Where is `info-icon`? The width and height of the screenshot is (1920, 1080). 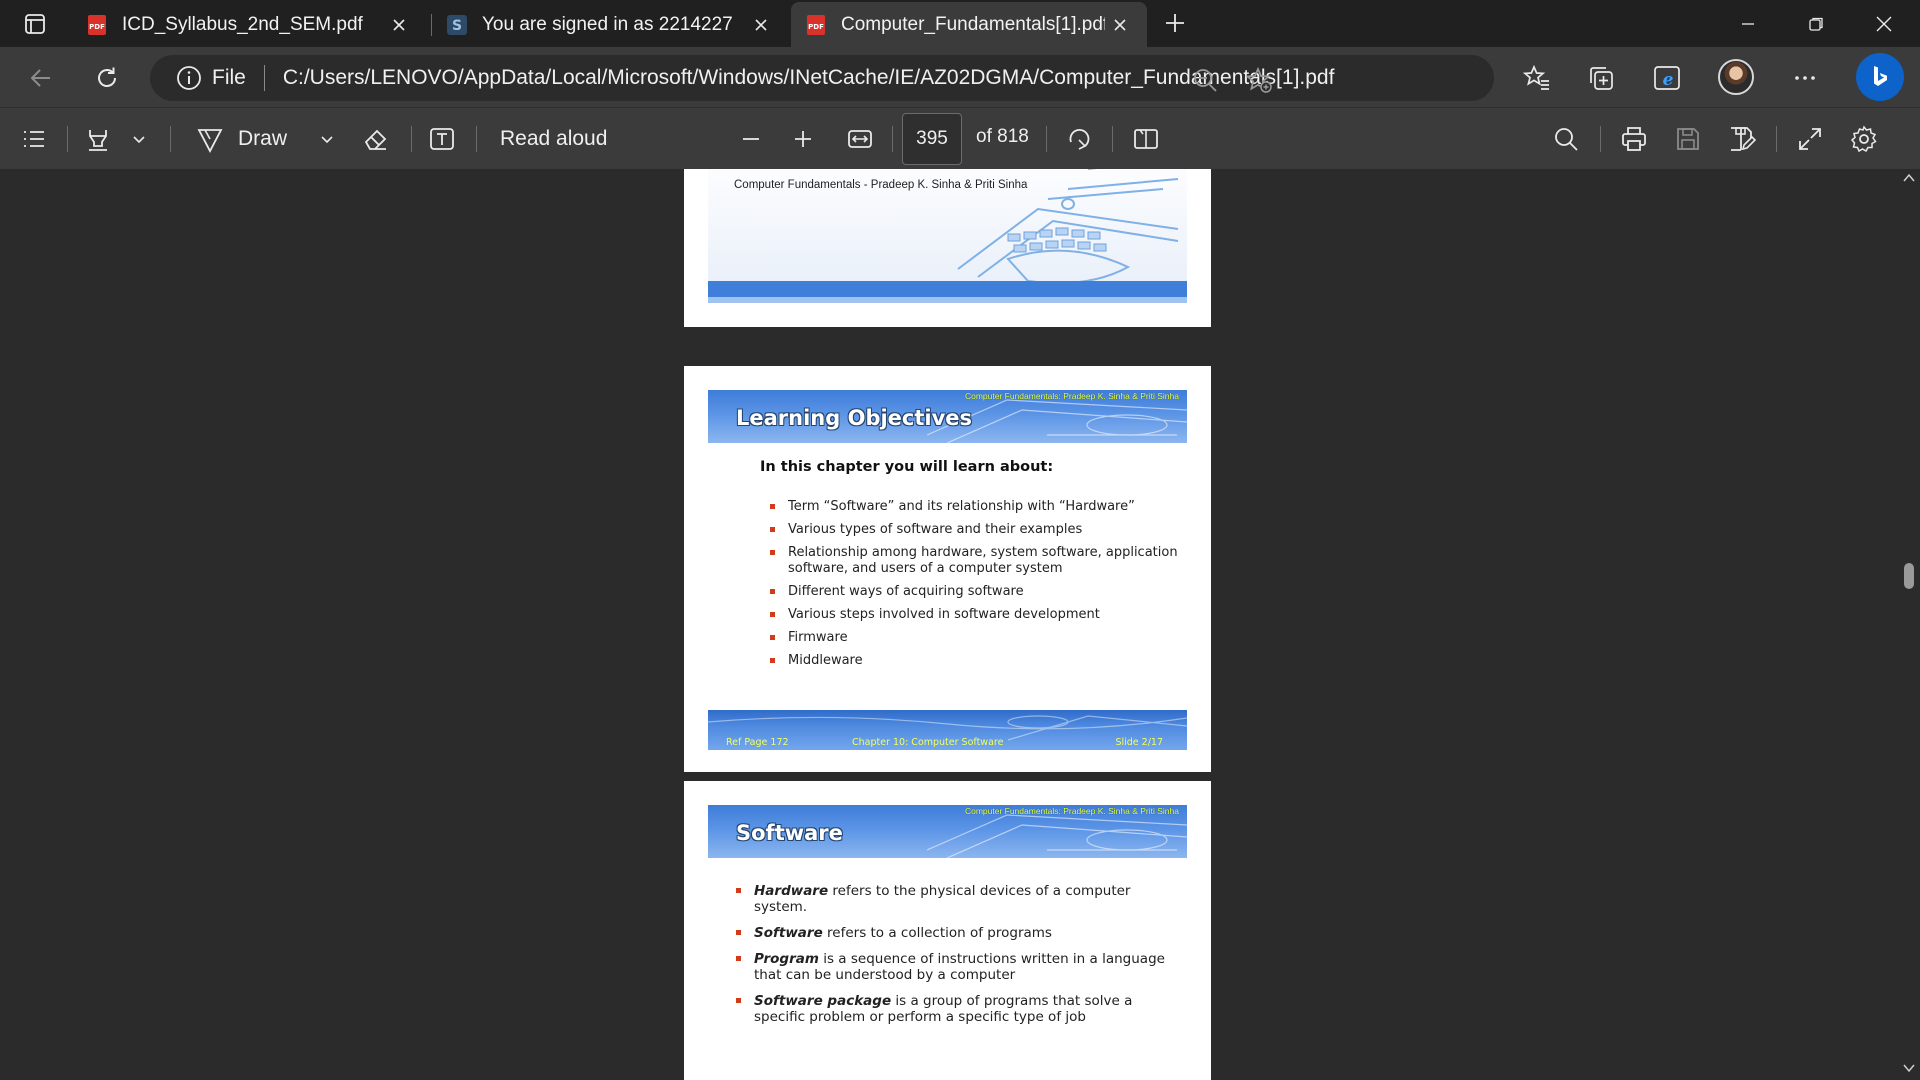 info-icon is located at coordinates (189, 78).